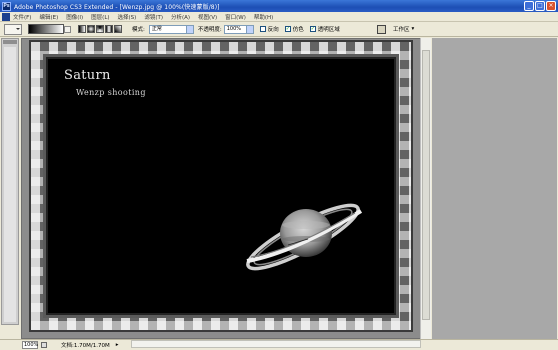 Image resolution: width=558 pixels, height=350 pixels. Describe the element at coordinates (298, 30) in the screenshot. I see `dither-label: 仿色` at that location.